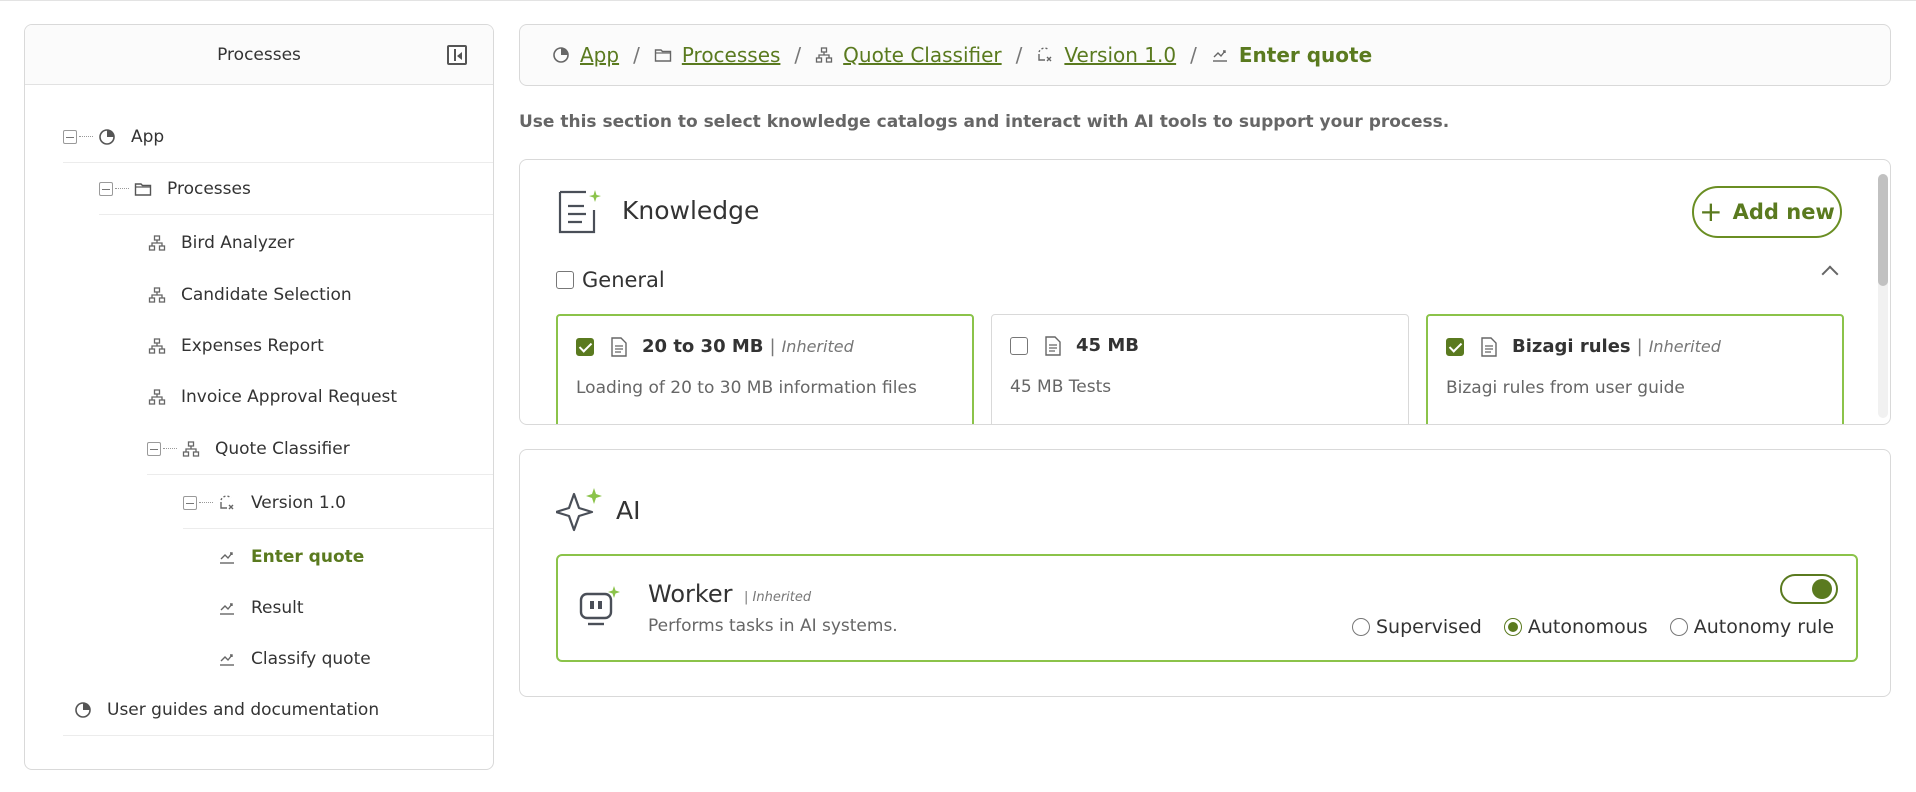 This screenshot has height=792, width=1916. Describe the element at coordinates (782, 597) in the screenshot. I see `inherited-label: Inherited` at that location.